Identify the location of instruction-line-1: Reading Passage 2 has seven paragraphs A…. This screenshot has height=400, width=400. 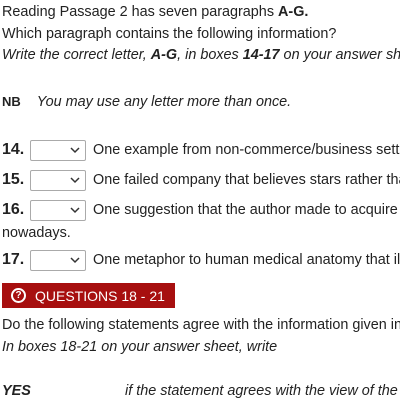
(155, 12).